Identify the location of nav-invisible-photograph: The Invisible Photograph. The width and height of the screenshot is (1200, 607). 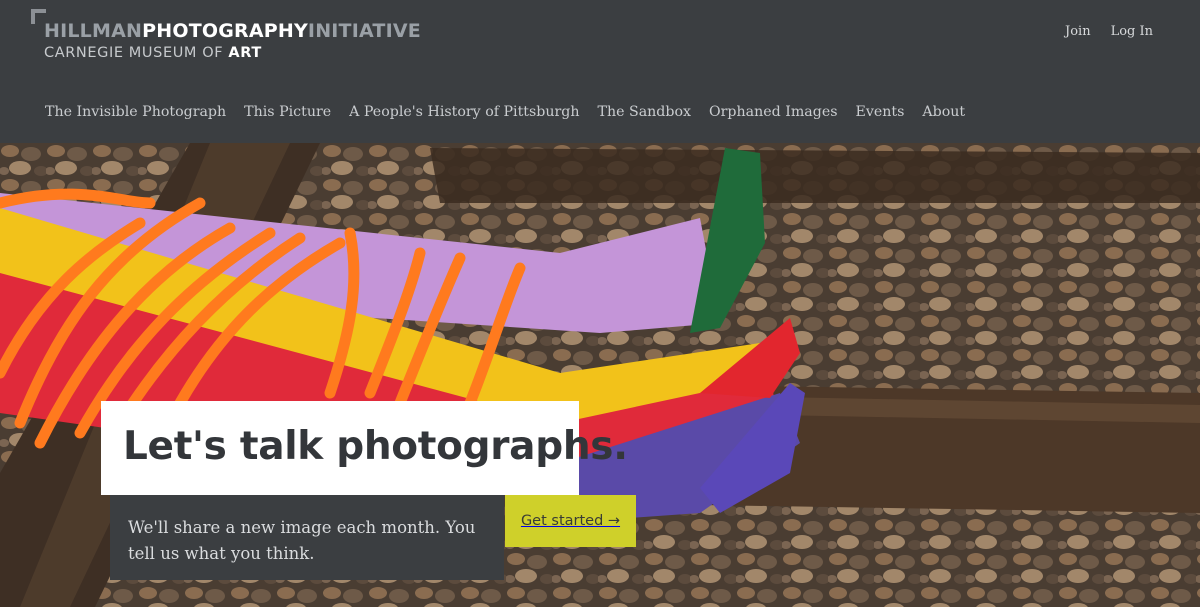
(135, 112).